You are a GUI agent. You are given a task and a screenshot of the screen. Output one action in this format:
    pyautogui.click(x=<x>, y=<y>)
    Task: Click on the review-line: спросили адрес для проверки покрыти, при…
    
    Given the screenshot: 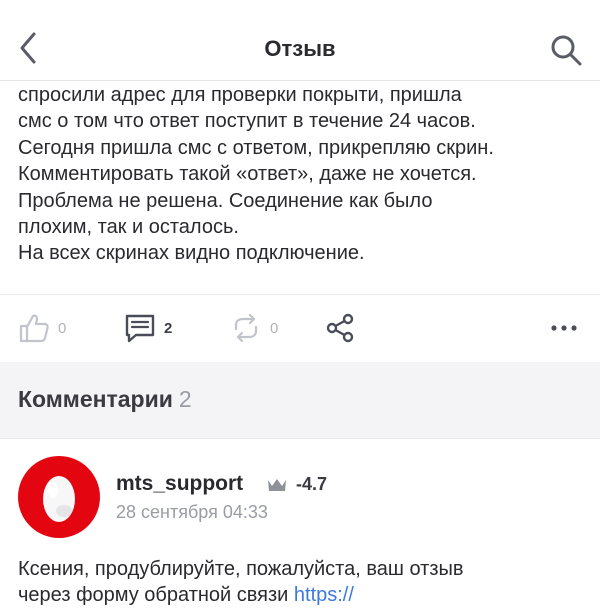 What is the action you would take?
    pyautogui.click(x=240, y=95)
    